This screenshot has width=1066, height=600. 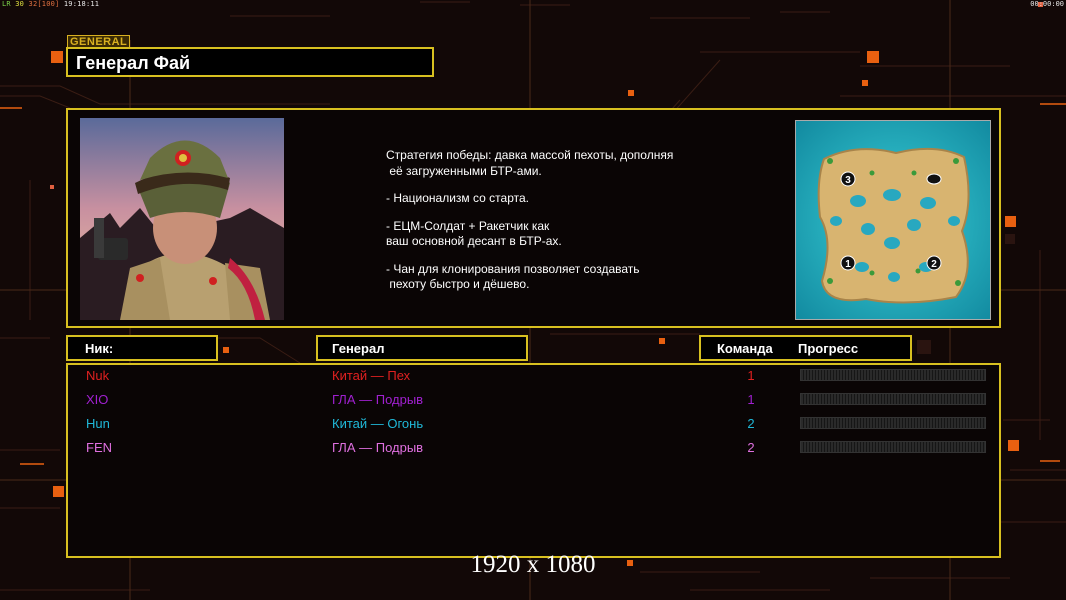 I want to click on status-value-a: 30, so click(x=20, y=4).